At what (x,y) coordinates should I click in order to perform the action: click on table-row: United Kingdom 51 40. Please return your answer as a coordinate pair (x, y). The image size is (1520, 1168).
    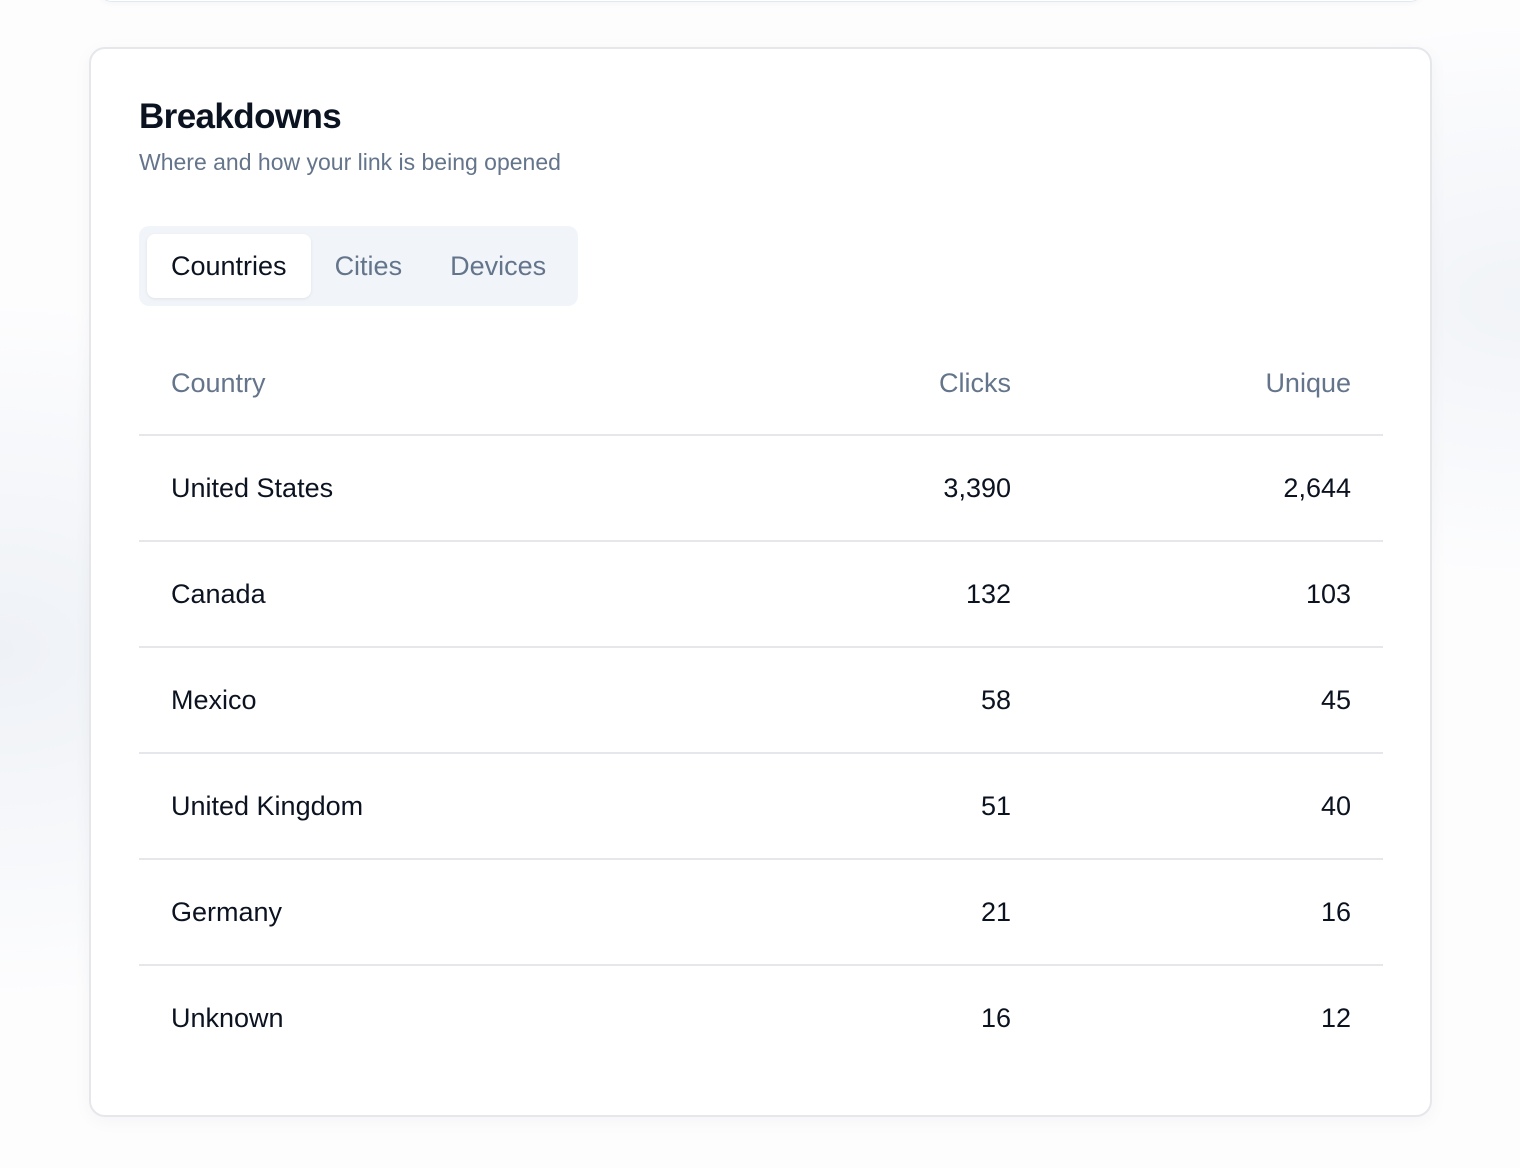
    Looking at the image, I should click on (761, 806).